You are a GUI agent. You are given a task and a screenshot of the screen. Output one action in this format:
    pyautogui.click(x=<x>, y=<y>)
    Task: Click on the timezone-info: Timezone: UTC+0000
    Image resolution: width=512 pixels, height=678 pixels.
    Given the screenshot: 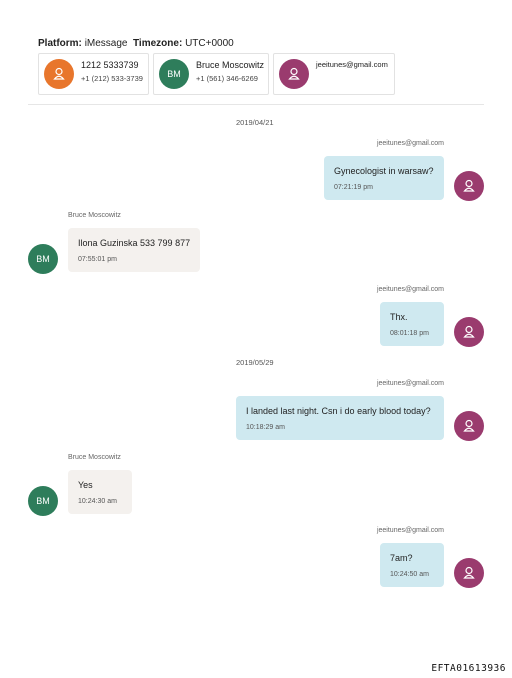 What is the action you would take?
    pyautogui.click(x=183, y=43)
    